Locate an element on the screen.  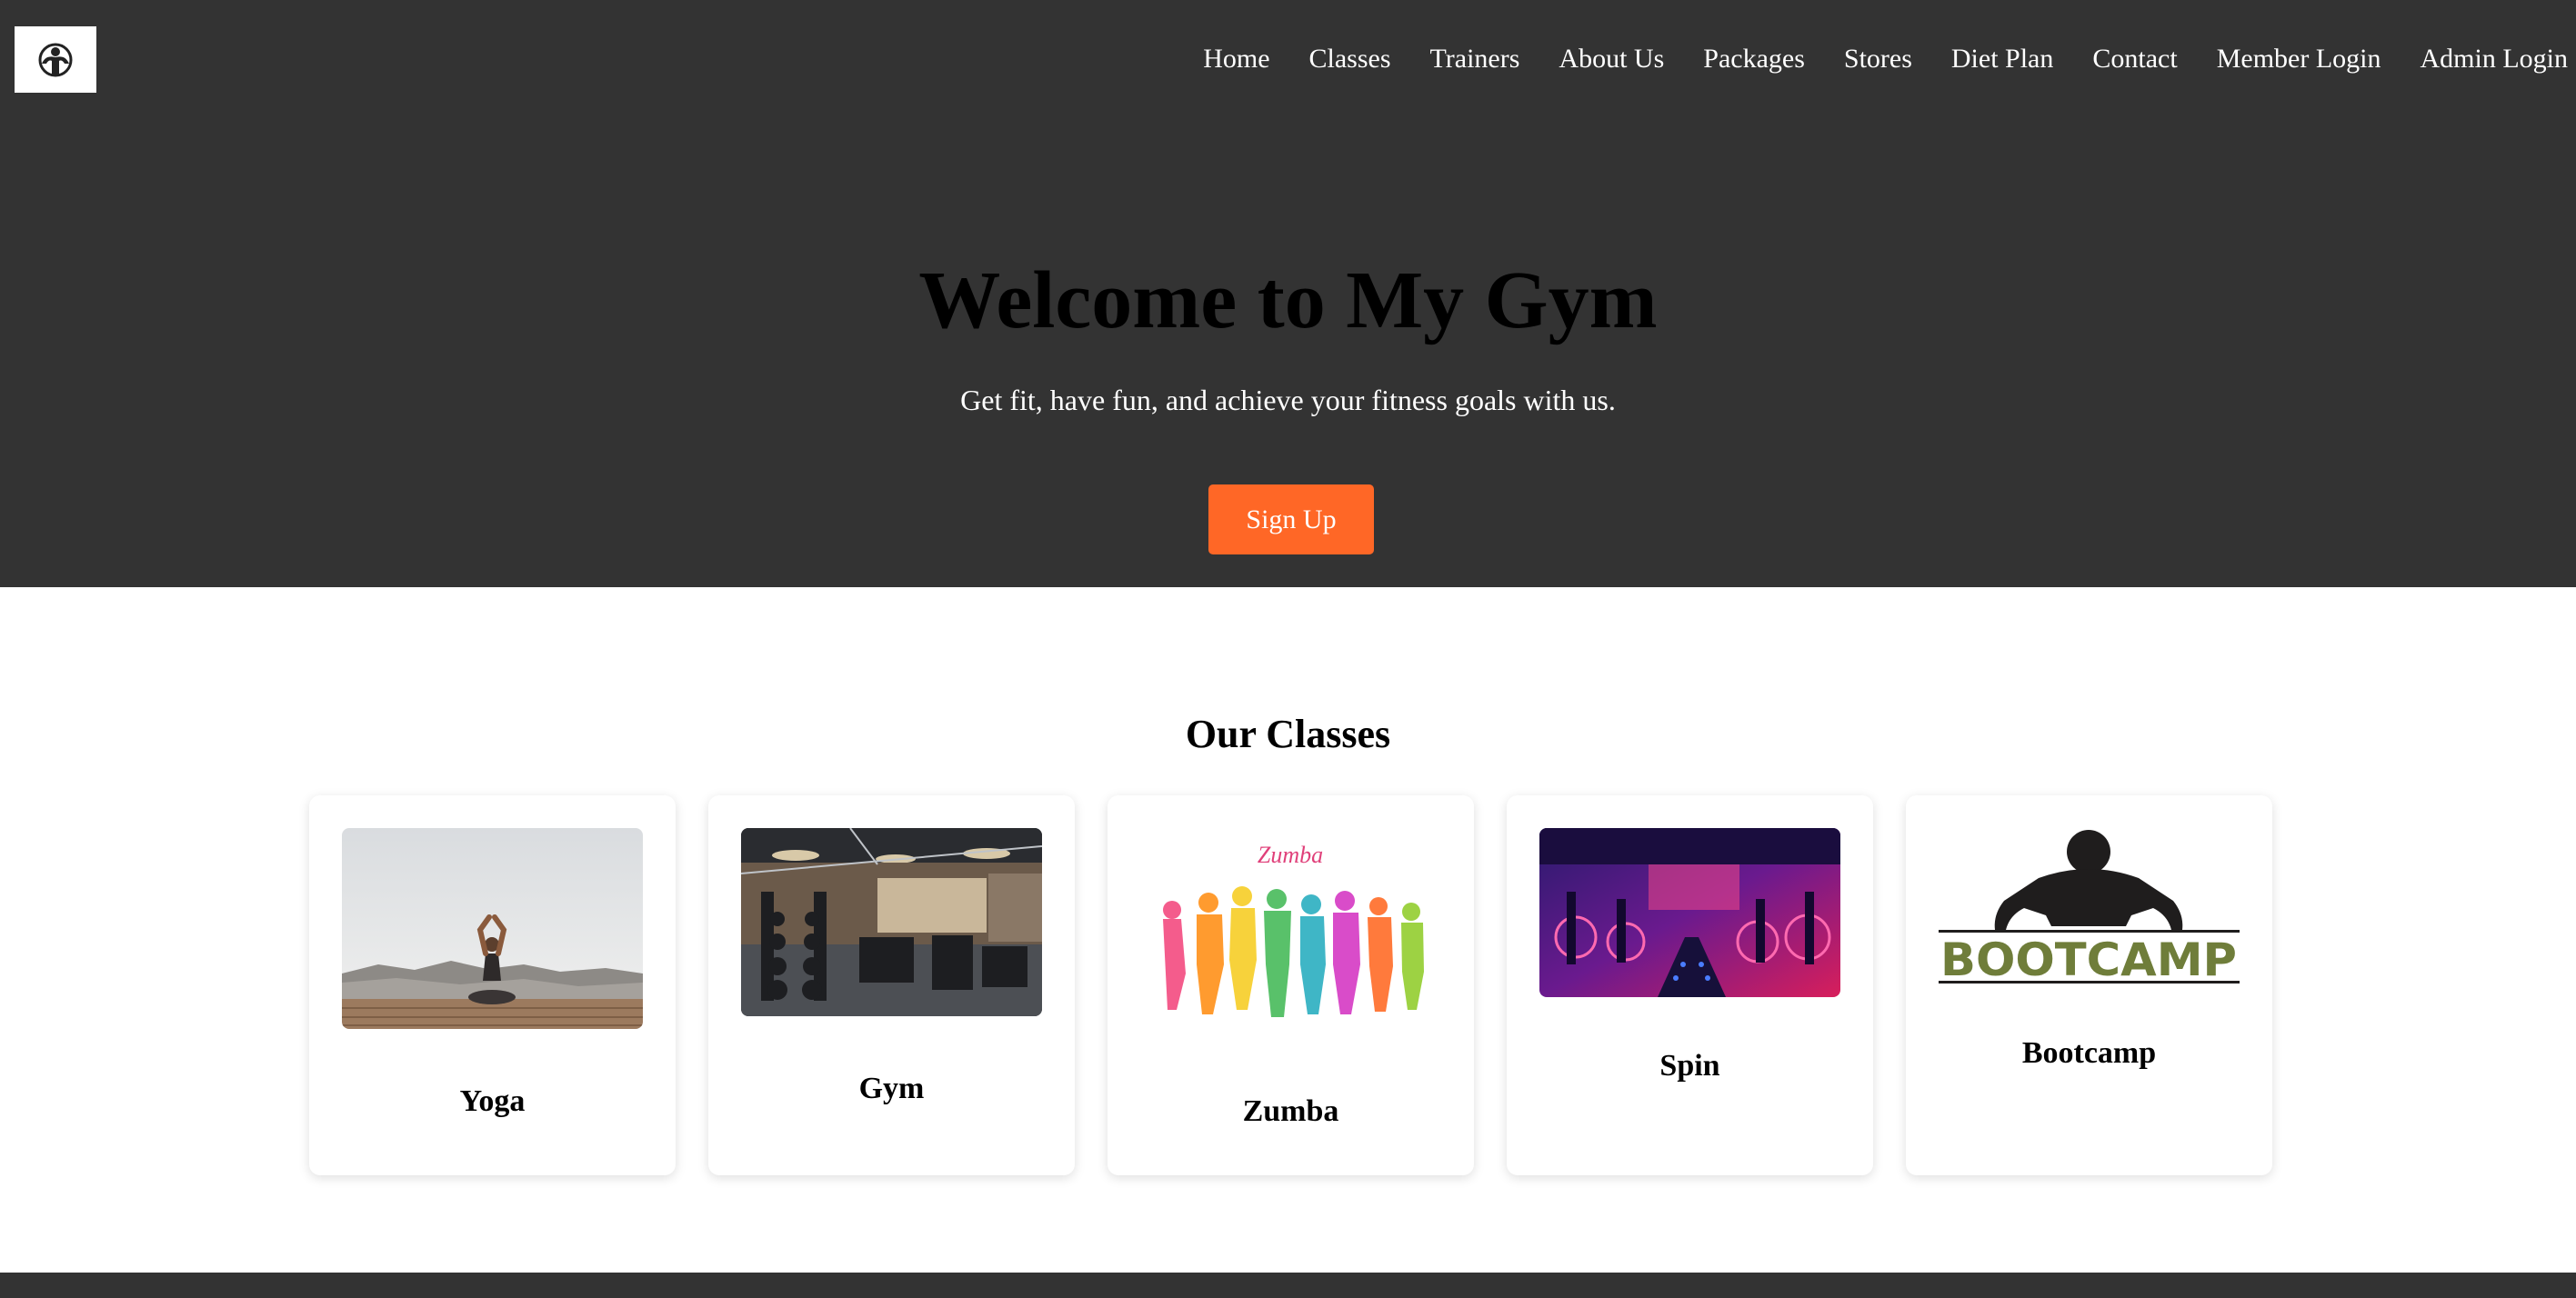
class-card-zumba: Zumba Zumba is located at coordinates (1291, 985).